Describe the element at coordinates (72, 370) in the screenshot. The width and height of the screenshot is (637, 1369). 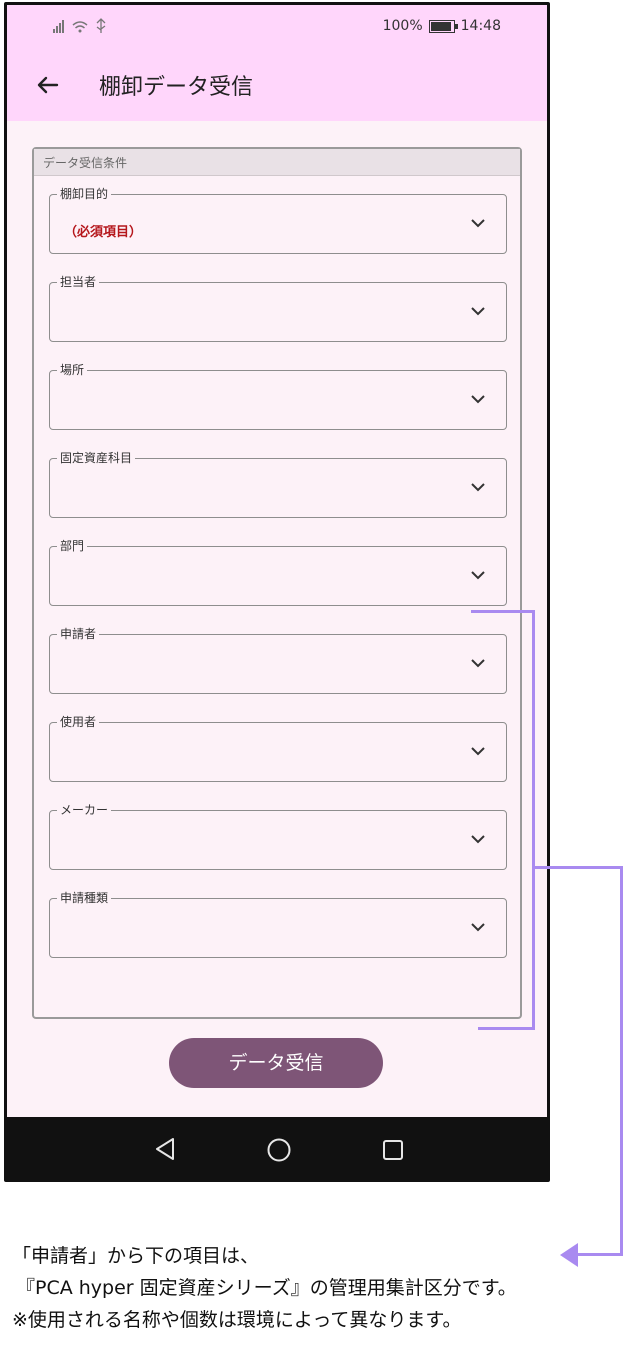
I see `field-label: 場所` at that location.